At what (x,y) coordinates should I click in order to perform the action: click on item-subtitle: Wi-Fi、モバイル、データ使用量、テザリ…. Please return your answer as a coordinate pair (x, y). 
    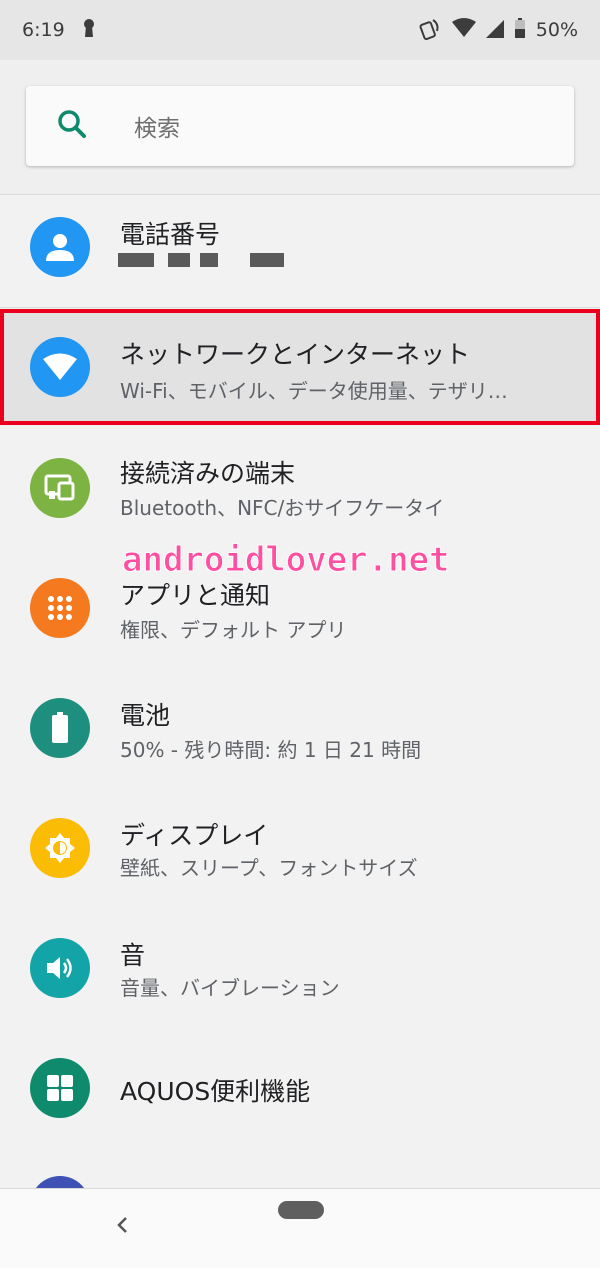
    Looking at the image, I should click on (314, 391).